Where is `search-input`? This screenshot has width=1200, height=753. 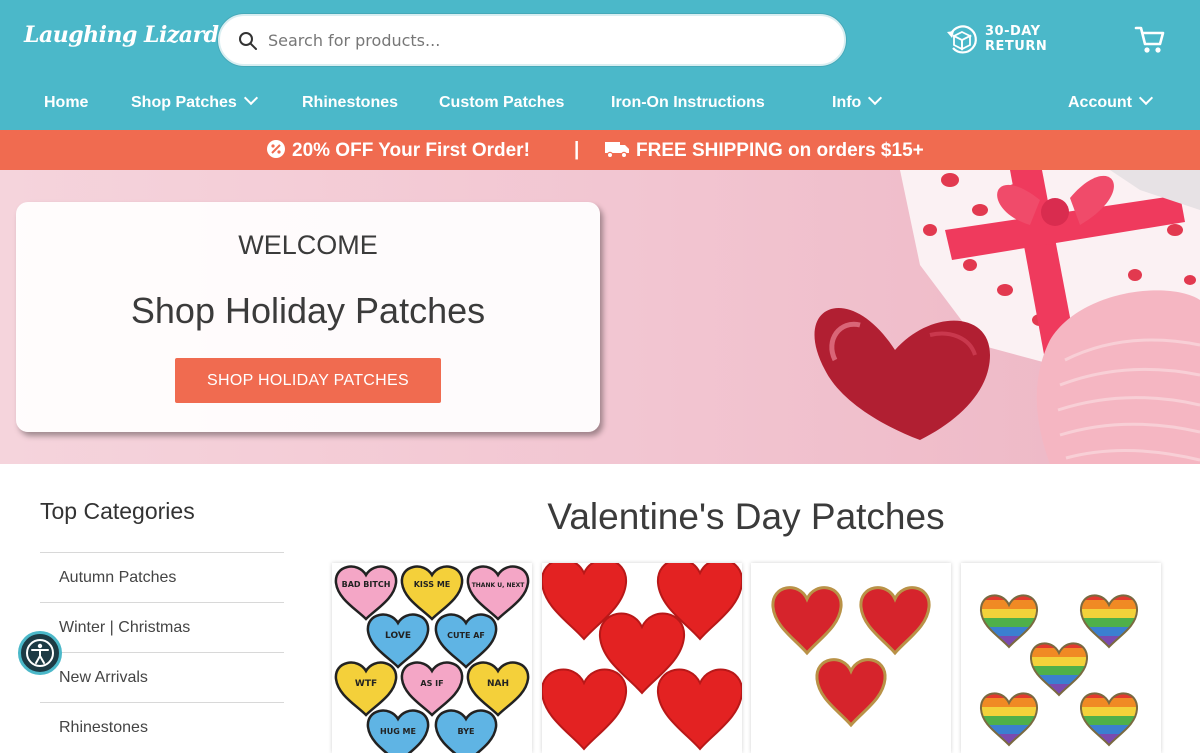
search-input is located at coordinates (548, 40).